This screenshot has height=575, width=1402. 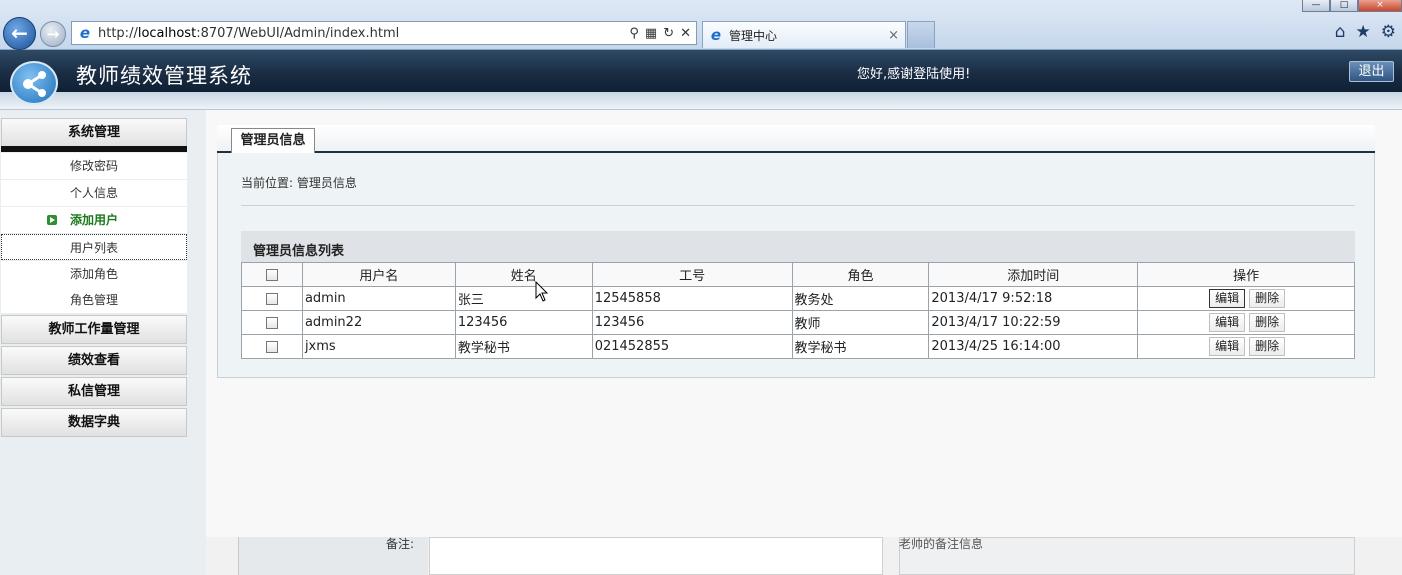 I want to click on select-all-cell, so click(x=272, y=274).